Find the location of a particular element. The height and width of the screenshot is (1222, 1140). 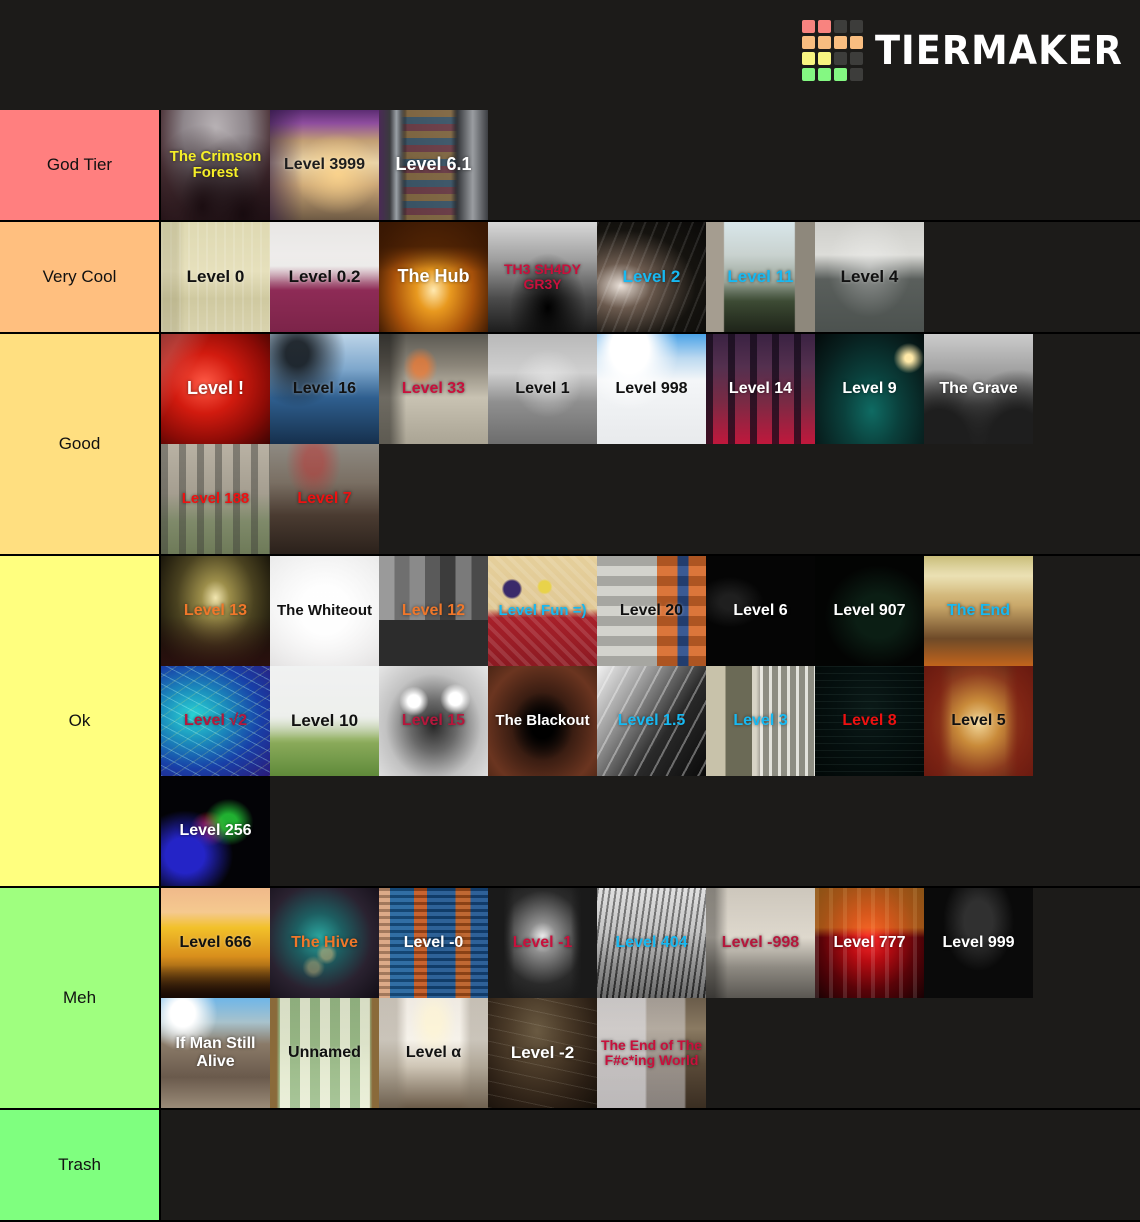

tile-caption: Level 5 is located at coordinates (978, 721).